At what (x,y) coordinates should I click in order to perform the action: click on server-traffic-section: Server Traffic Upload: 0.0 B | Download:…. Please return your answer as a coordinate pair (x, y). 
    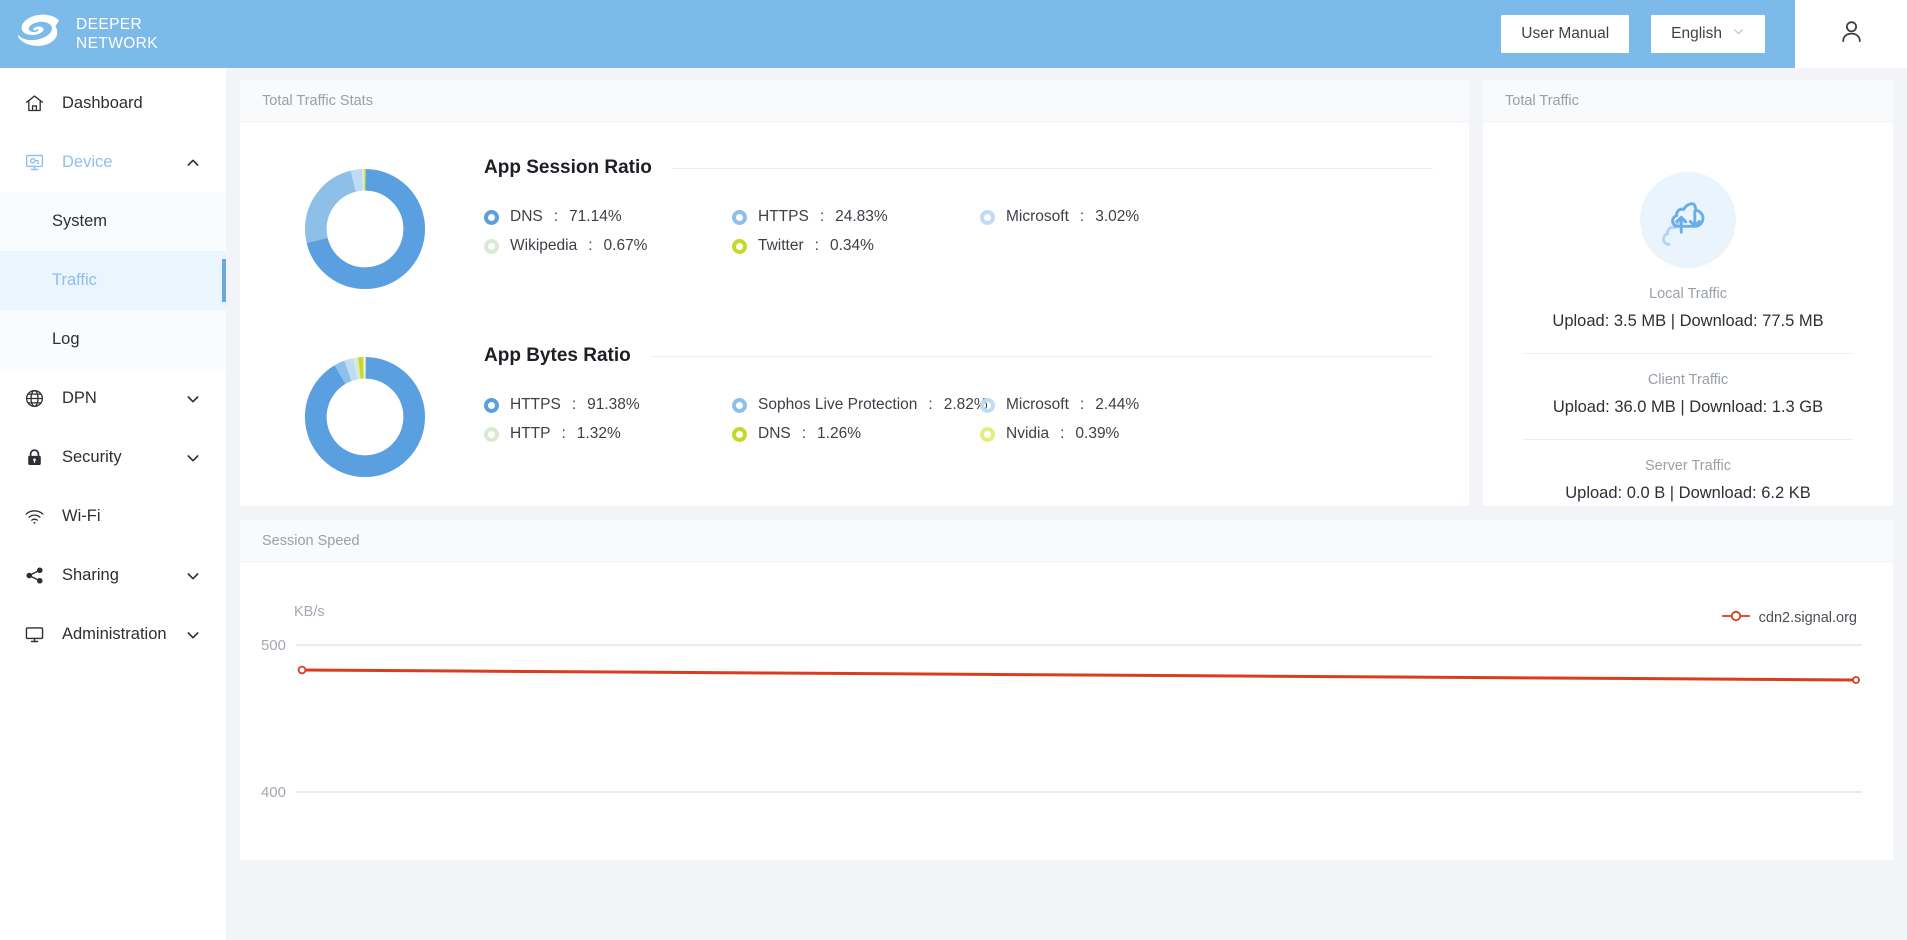
    Looking at the image, I should click on (1688, 480).